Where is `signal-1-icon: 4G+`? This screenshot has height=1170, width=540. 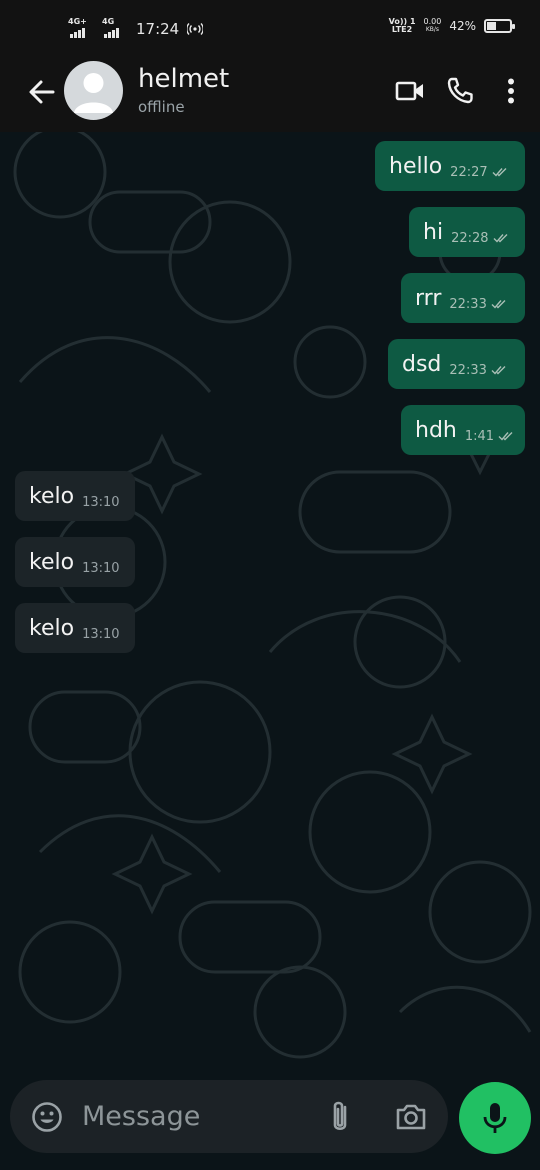
signal-1-icon: 4G+ is located at coordinates (81, 28).